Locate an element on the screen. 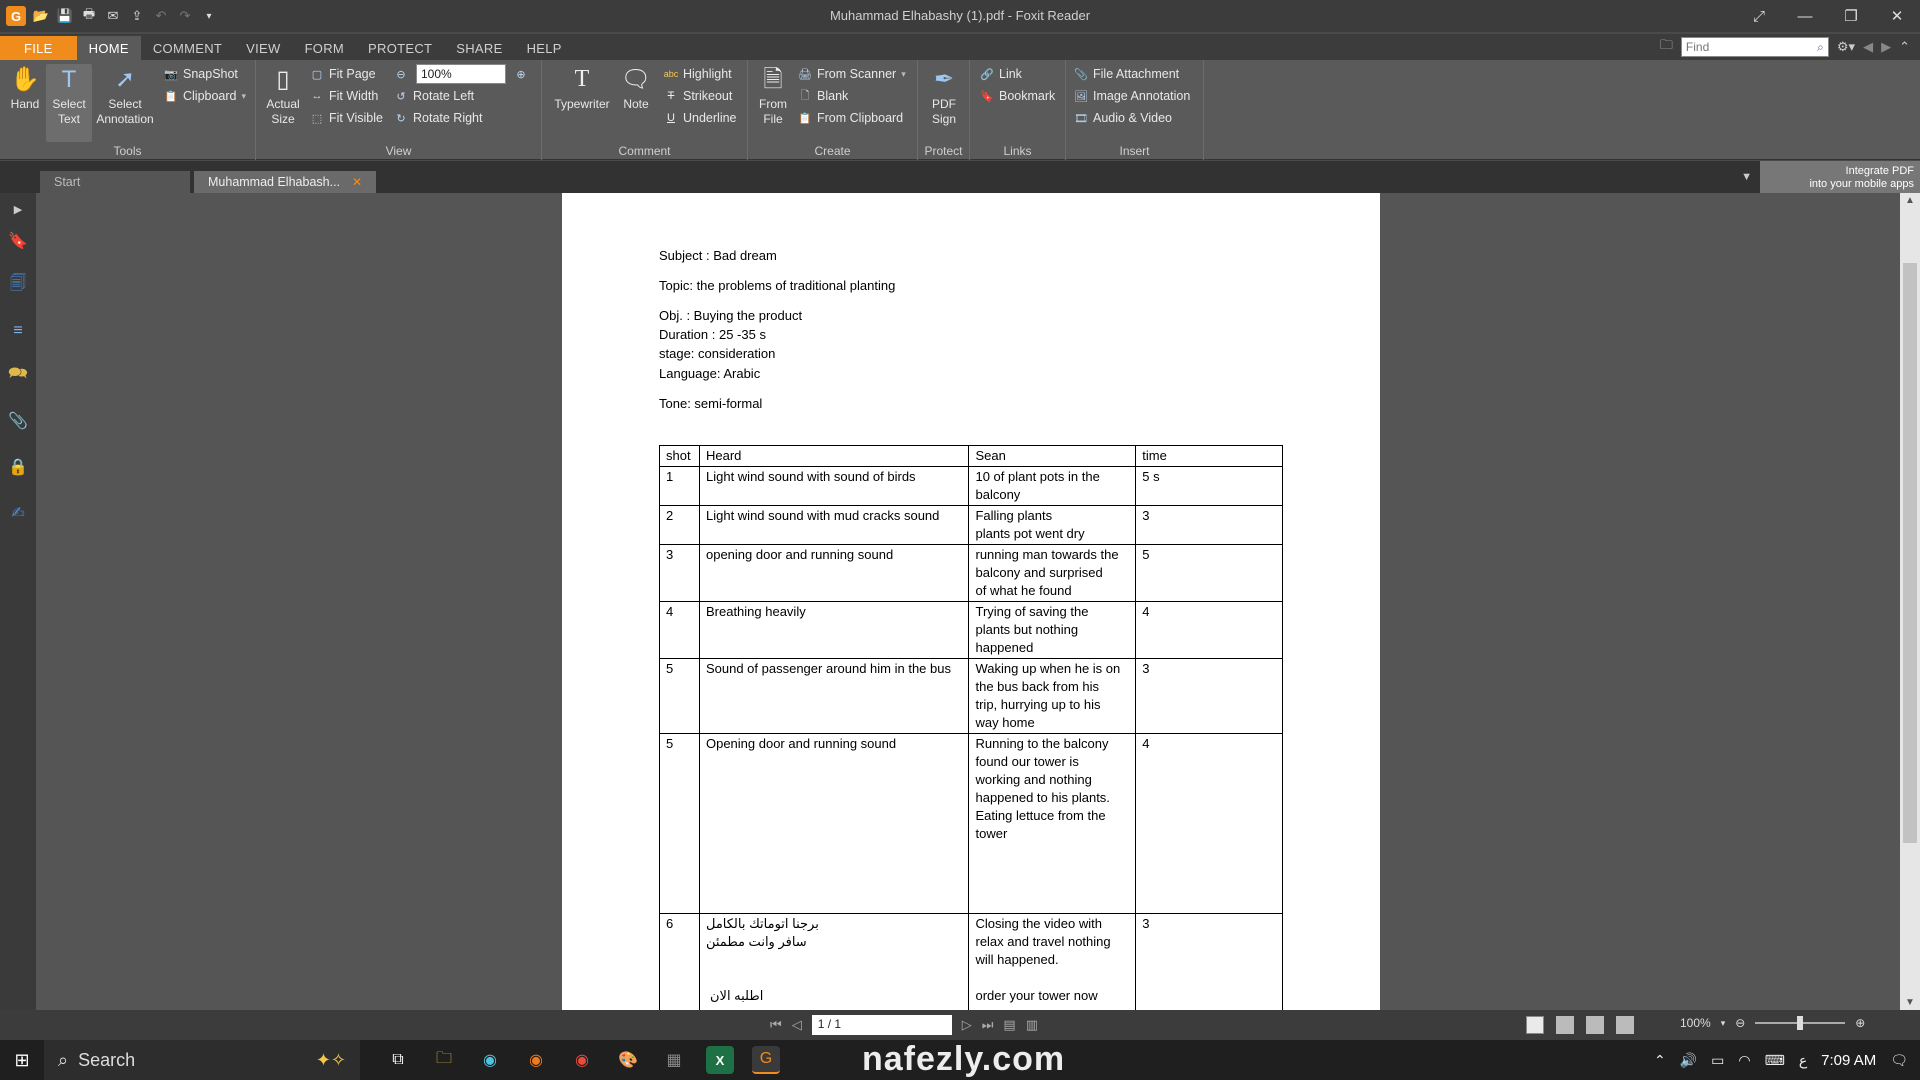 This screenshot has width=1920, height=1080. comments-panel-icon: 🗪 is located at coordinates (18, 375).